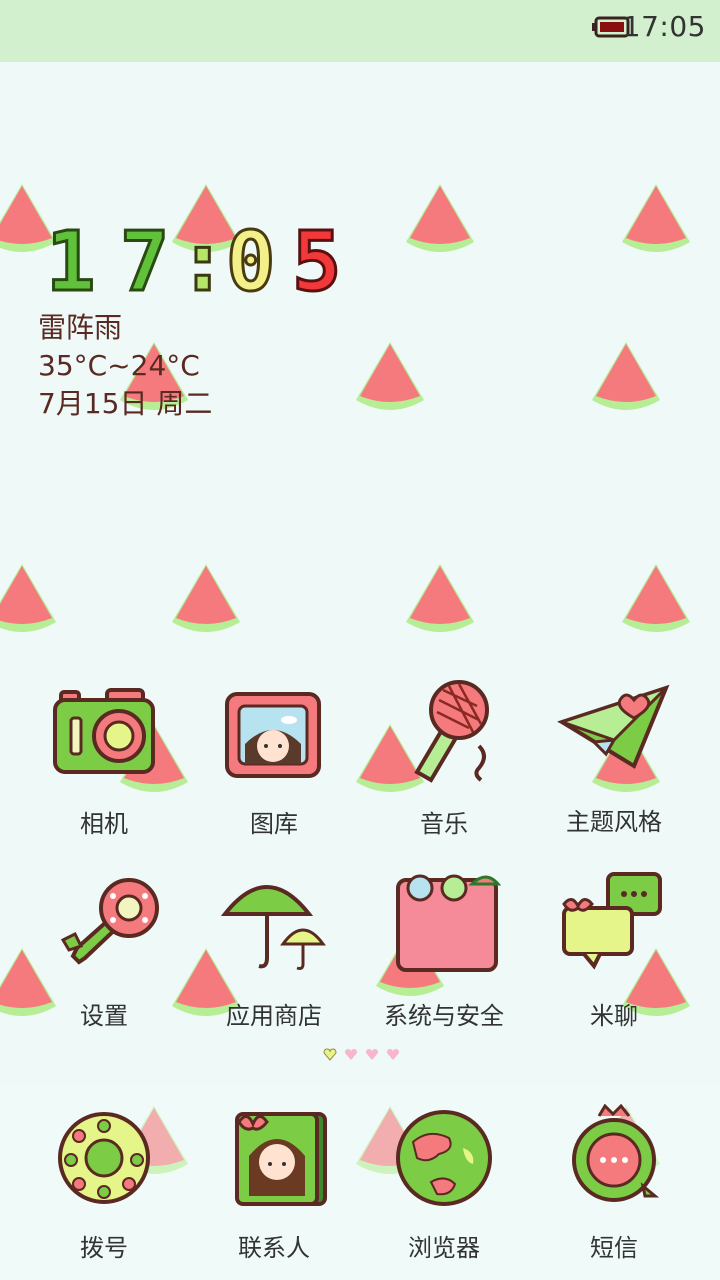 This screenshot has height=1280, width=720. What do you see at coordinates (274, 824) in the screenshot?
I see `app-label: 图库` at bounding box center [274, 824].